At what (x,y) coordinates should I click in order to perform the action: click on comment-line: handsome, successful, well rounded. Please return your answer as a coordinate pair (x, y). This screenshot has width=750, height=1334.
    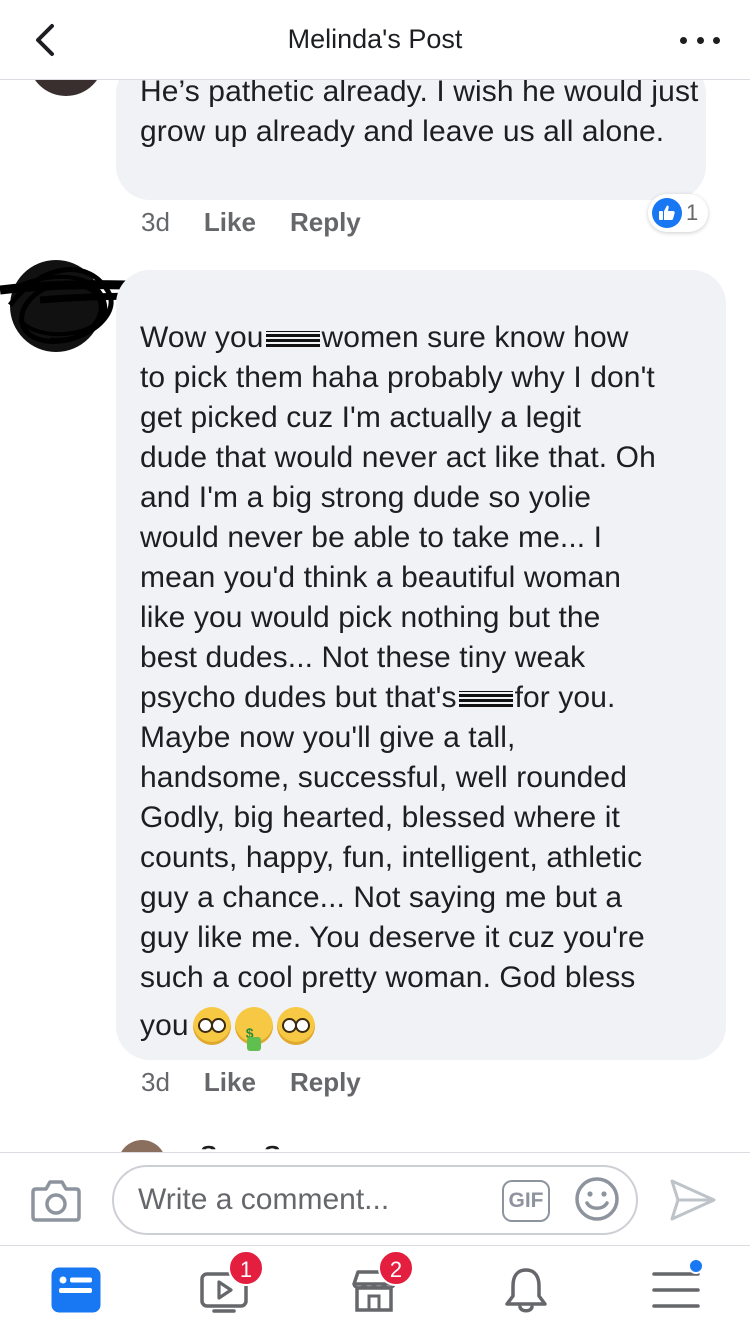
    Looking at the image, I should click on (384, 777).